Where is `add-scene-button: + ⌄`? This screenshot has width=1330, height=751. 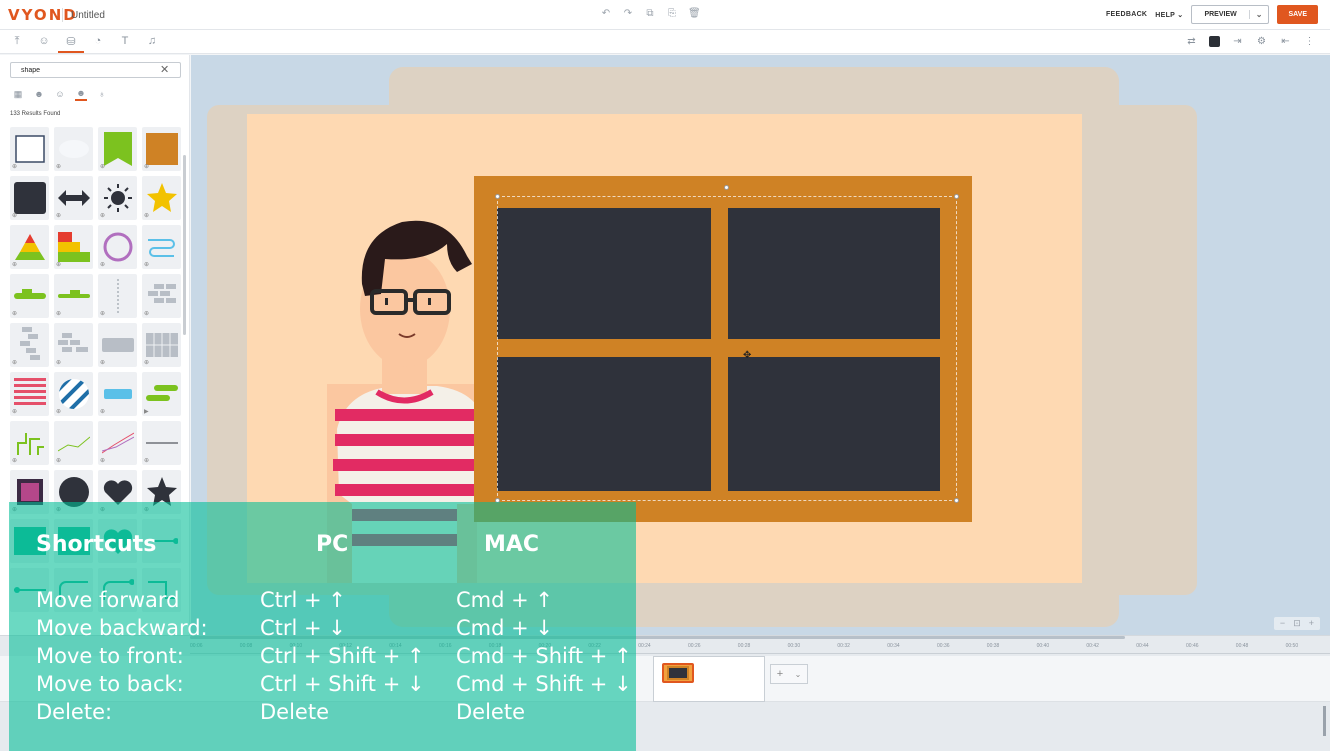
add-scene-button: + ⌄ is located at coordinates (789, 674).